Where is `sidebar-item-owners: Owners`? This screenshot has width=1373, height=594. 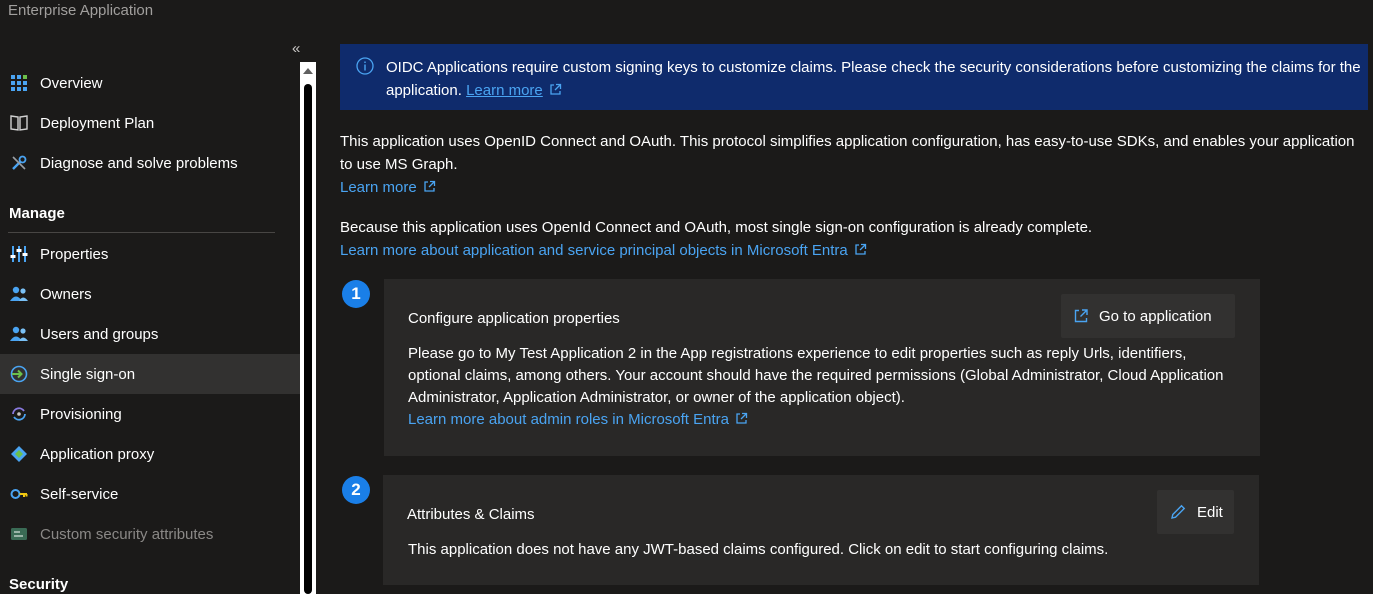 sidebar-item-owners: Owners is located at coordinates (150, 294).